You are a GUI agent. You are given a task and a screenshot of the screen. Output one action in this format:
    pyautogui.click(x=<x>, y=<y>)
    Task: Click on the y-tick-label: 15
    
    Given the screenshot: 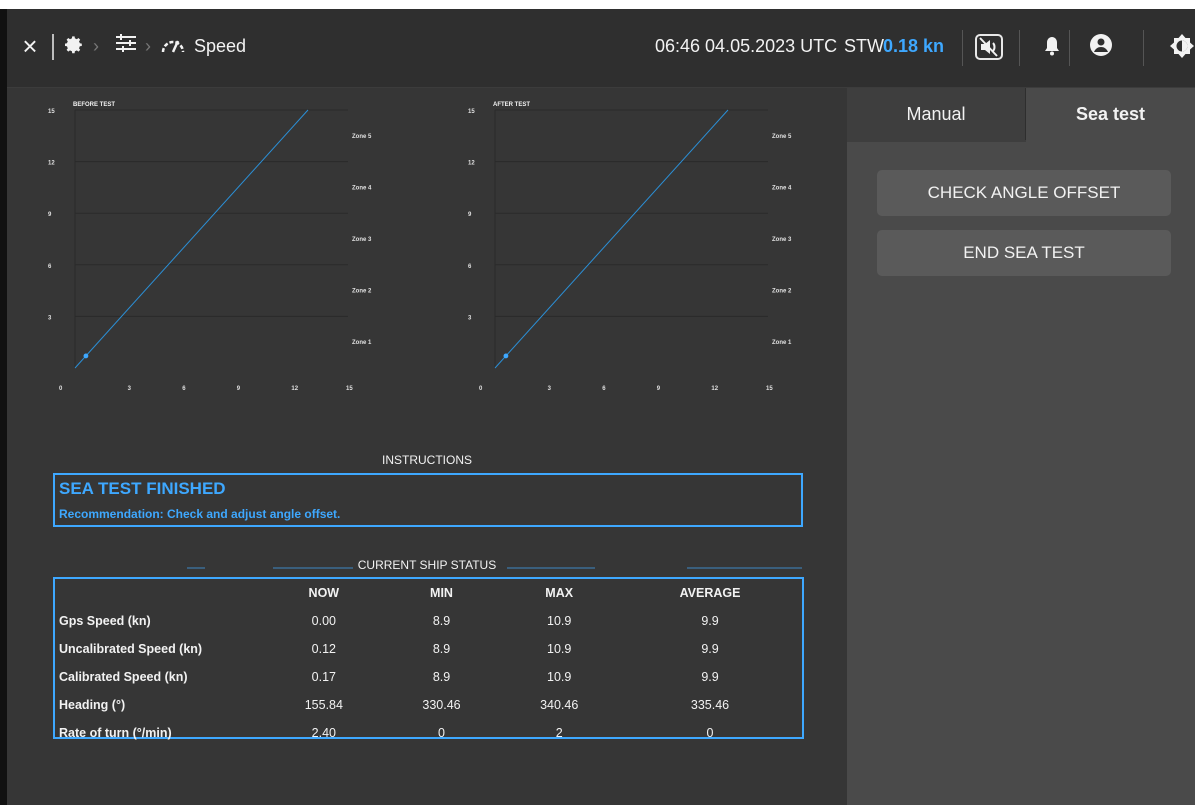 What is the action you would take?
    pyautogui.click(x=471, y=112)
    